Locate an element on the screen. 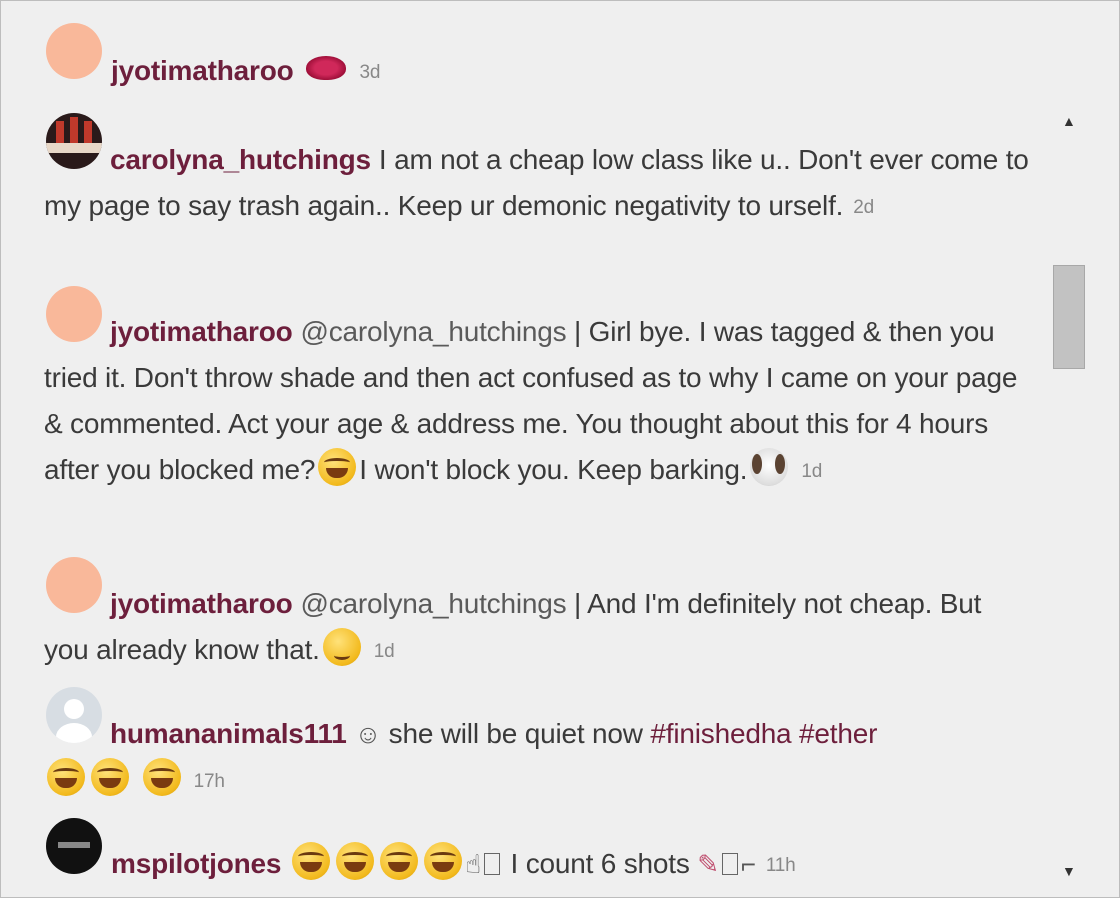  pointing-up-hand-icon: ☝ is located at coordinates (473, 864).